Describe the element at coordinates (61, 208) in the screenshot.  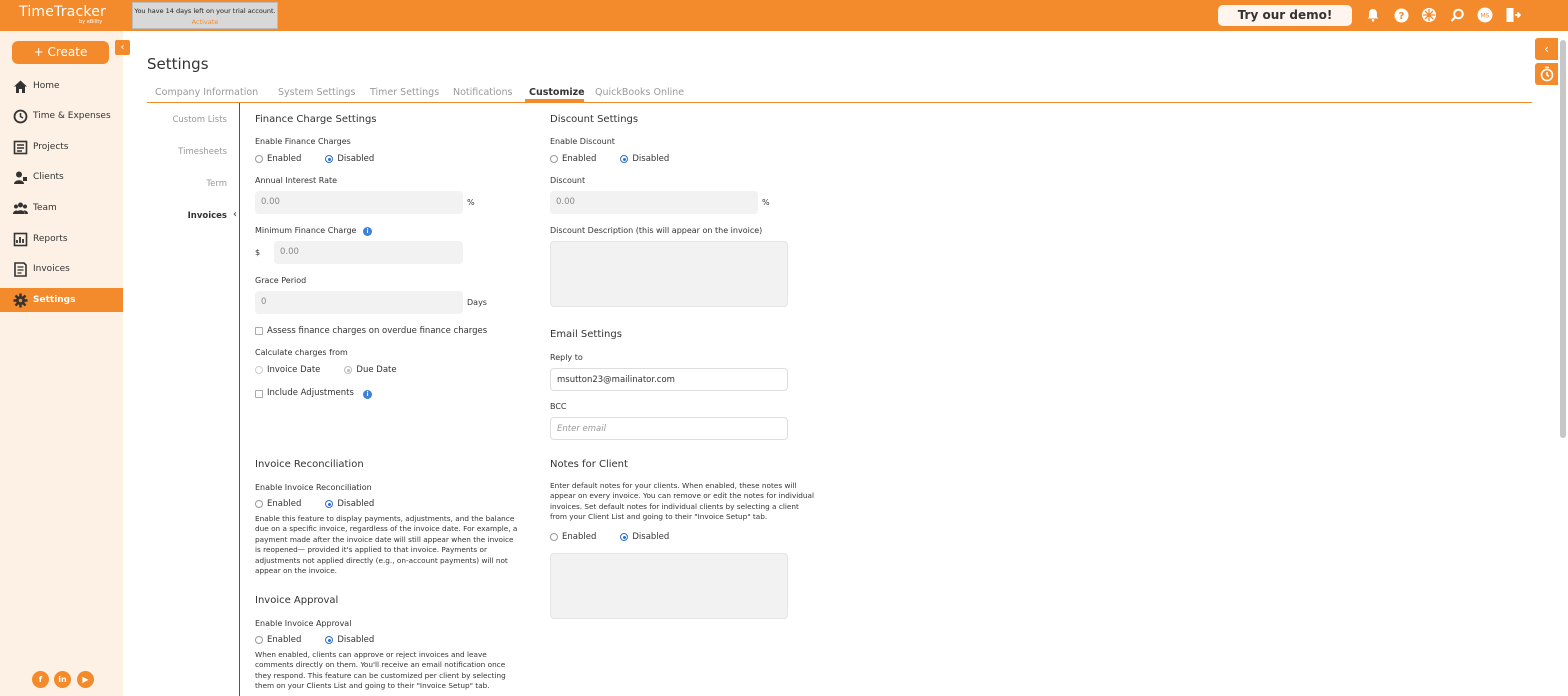
I see `sidebar-item-team: Team` at that location.